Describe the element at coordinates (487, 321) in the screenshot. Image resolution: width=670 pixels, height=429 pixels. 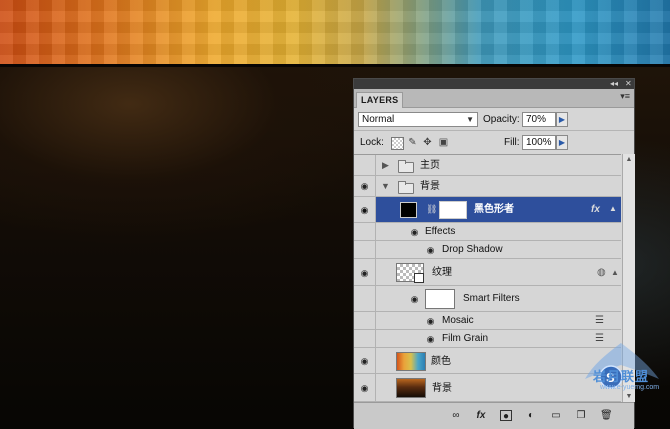
I see `filter-row: ◉ Mosaic ☰` at that location.